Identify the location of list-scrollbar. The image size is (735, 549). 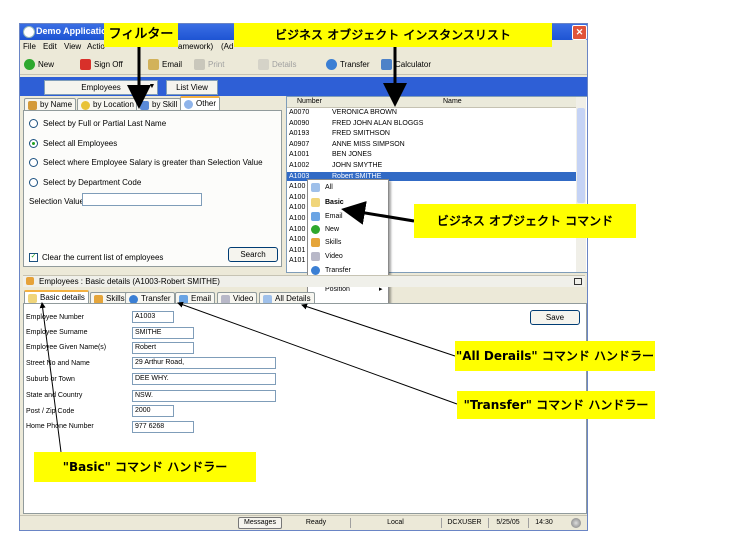
(581, 184).